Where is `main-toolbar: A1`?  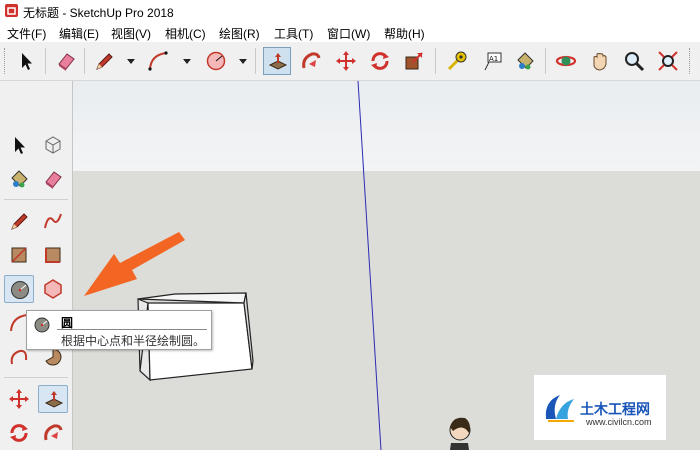 main-toolbar: A1 is located at coordinates (350, 61).